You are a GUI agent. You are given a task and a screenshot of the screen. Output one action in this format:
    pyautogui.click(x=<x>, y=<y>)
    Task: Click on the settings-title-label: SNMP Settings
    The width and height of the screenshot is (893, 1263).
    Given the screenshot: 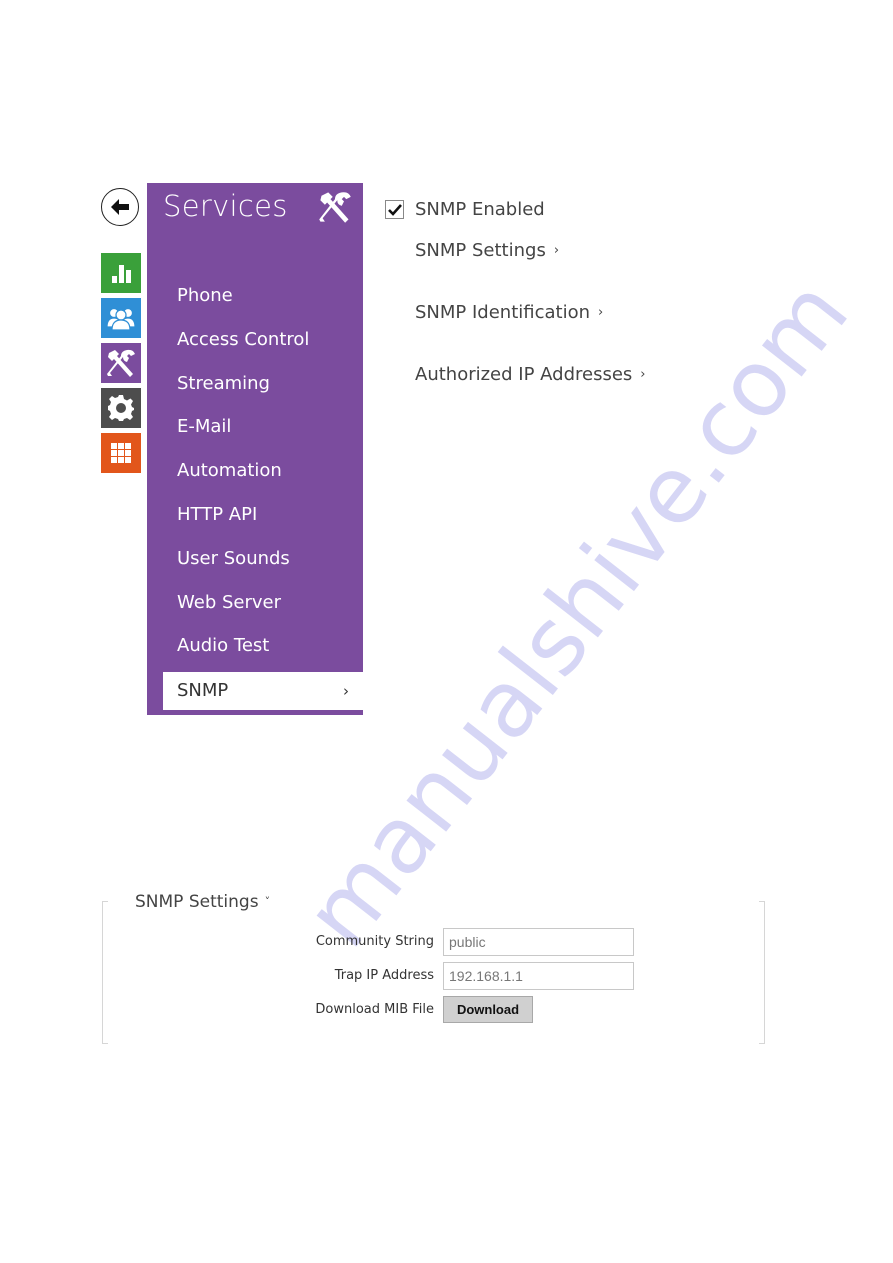 What is the action you would take?
    pyautogui.click(x=197, y=902)
    